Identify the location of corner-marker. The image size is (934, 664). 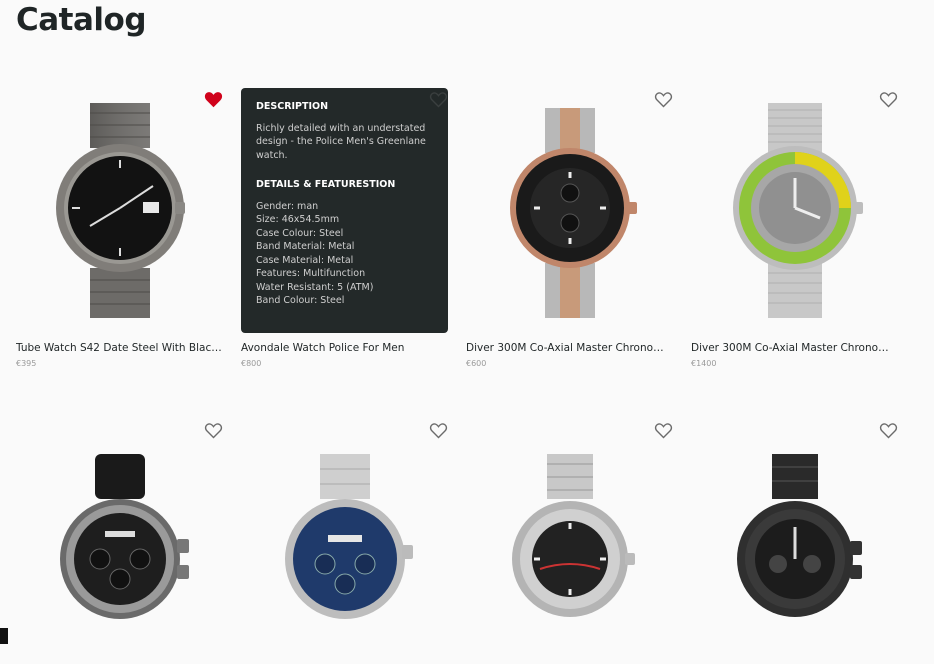
(4, 636).